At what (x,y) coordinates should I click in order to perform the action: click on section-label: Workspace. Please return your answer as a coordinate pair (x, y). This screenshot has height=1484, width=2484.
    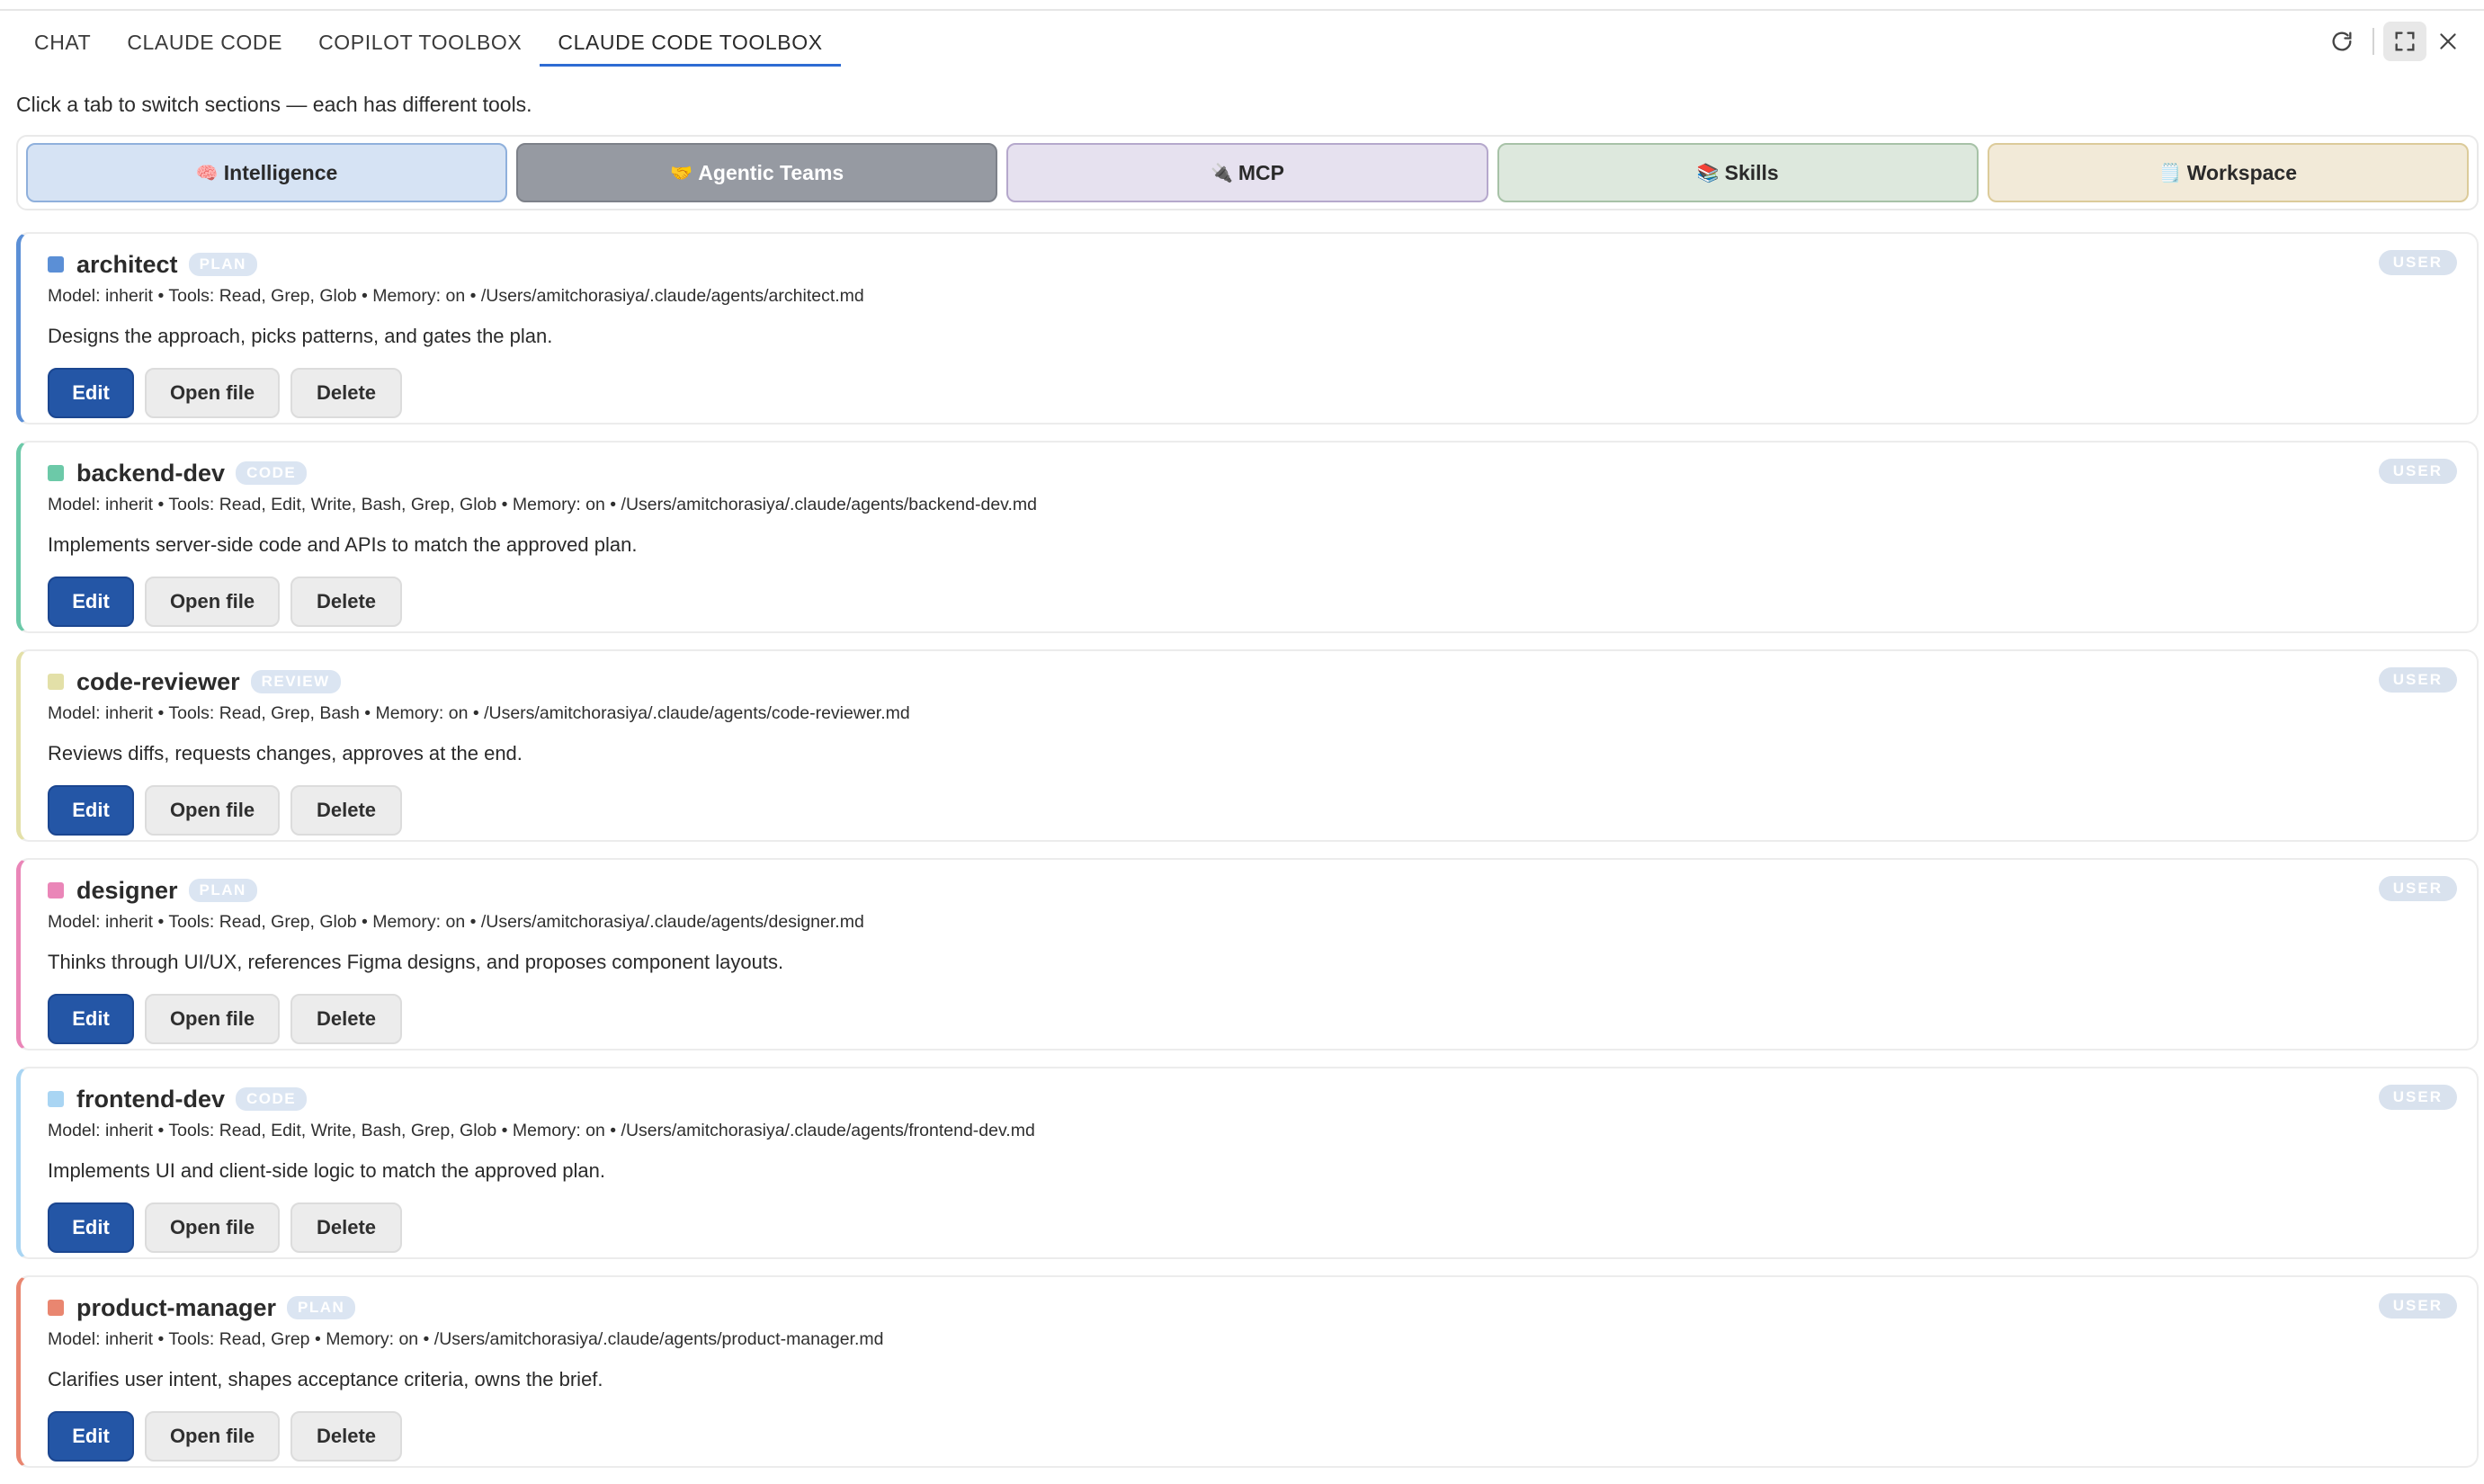
    Looking at the image, I should click on (2242, 172).